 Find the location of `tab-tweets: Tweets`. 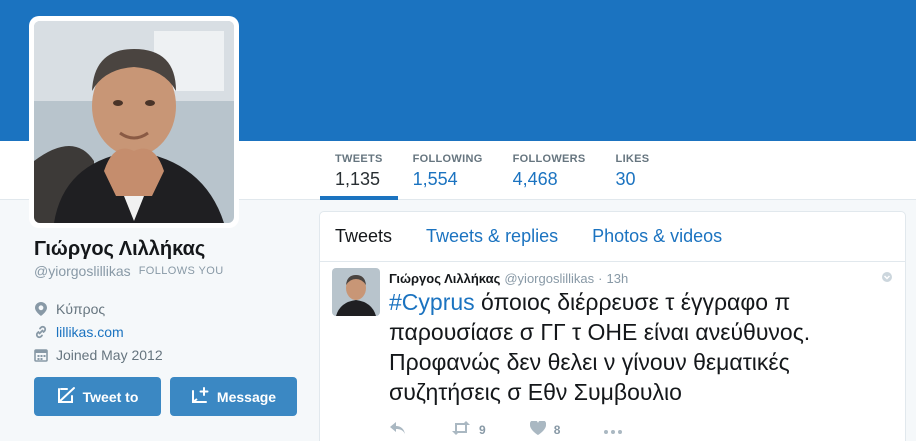

tab-tweets: Tweets is located at coordinates (363, 236).